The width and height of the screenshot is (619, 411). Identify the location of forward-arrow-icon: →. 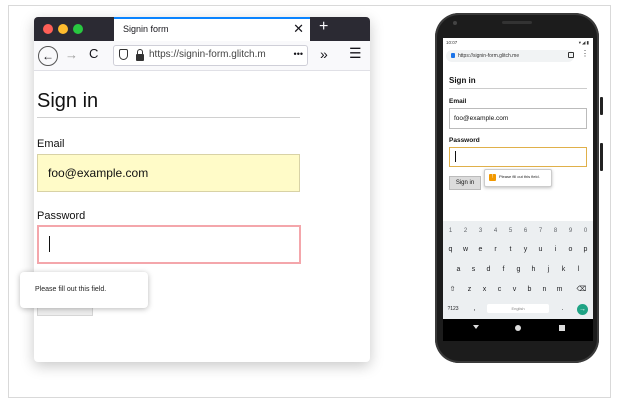
(71, 54).